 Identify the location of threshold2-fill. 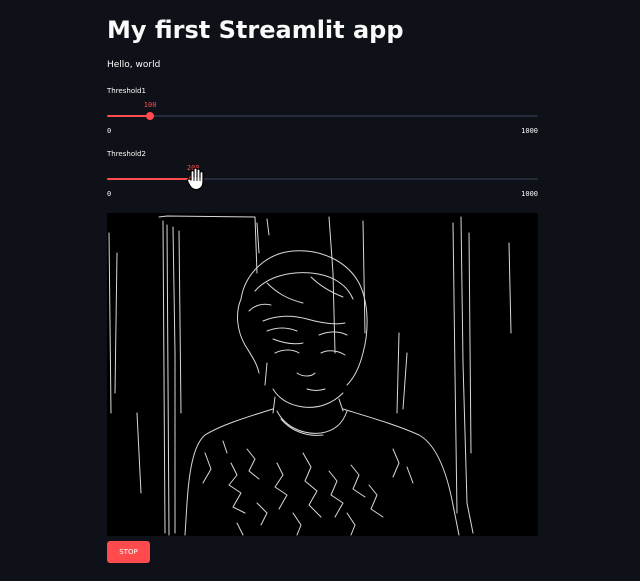
(150, 179).